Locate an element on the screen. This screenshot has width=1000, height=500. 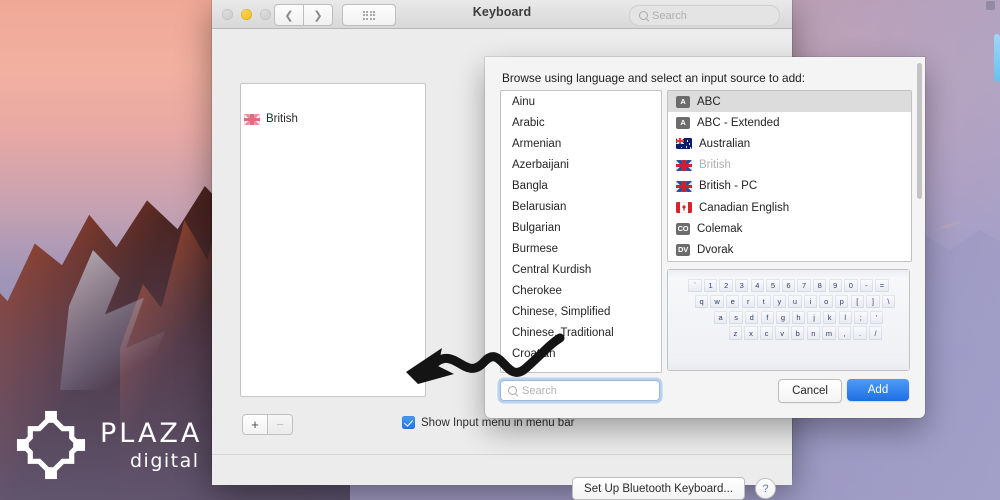
abc-badge-icon: A is located at coordinates (683, 122).